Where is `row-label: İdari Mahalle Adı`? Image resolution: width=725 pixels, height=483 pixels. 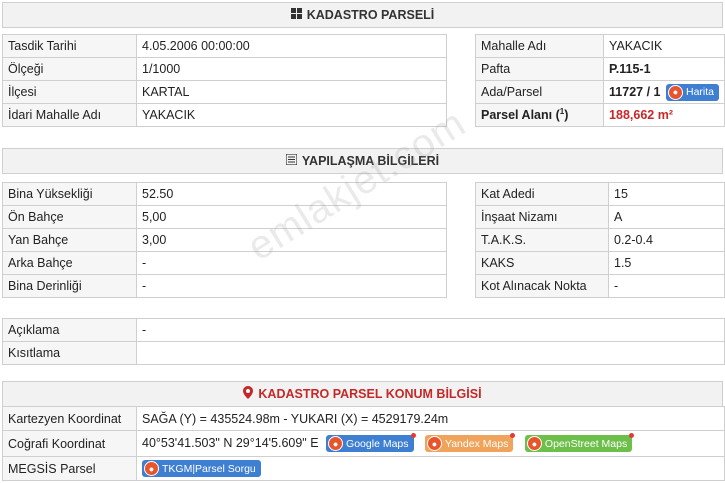
row-label: İdari Mahalle Adı is located at coordinates (69, 115).